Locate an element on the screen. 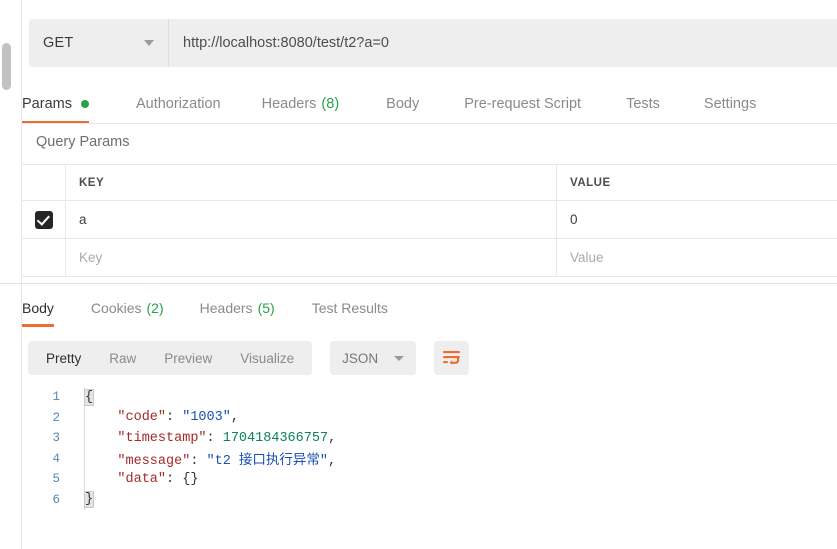 Image resolution: width=837 pixels, height=549 pixels. code-line: 2 "code": "1003", is located at coordinates (428, 417).